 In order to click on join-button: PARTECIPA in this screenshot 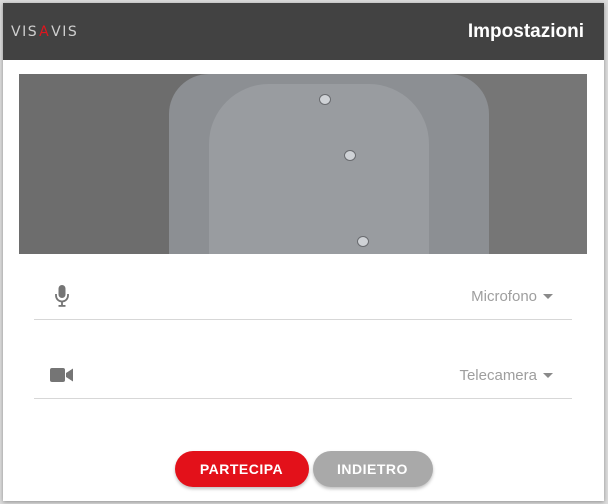, I will do `click(241, 469)`.